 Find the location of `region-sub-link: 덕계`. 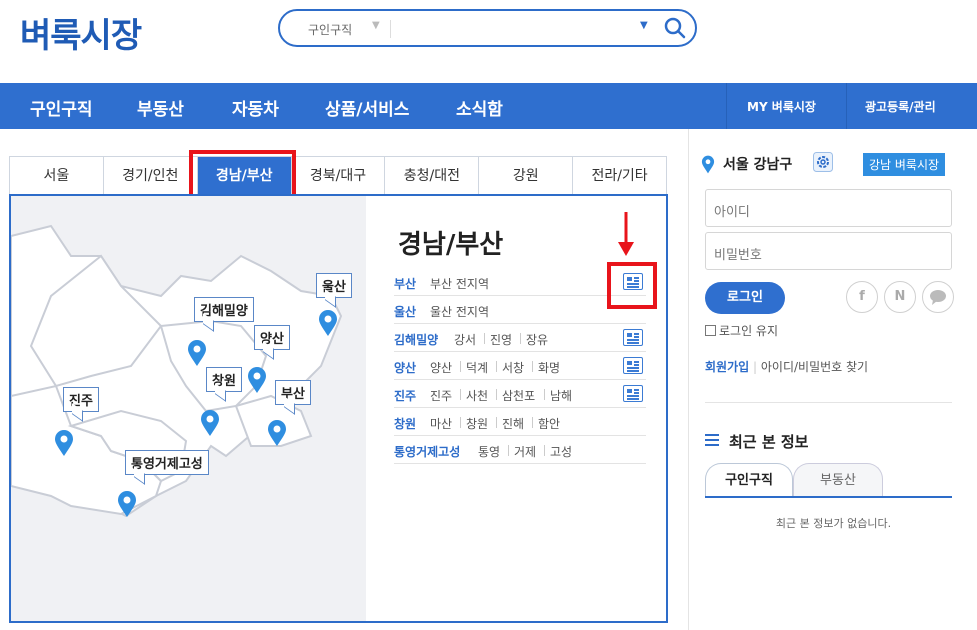

region-sub-link: 덕계 is located at coordinates (477, 367).